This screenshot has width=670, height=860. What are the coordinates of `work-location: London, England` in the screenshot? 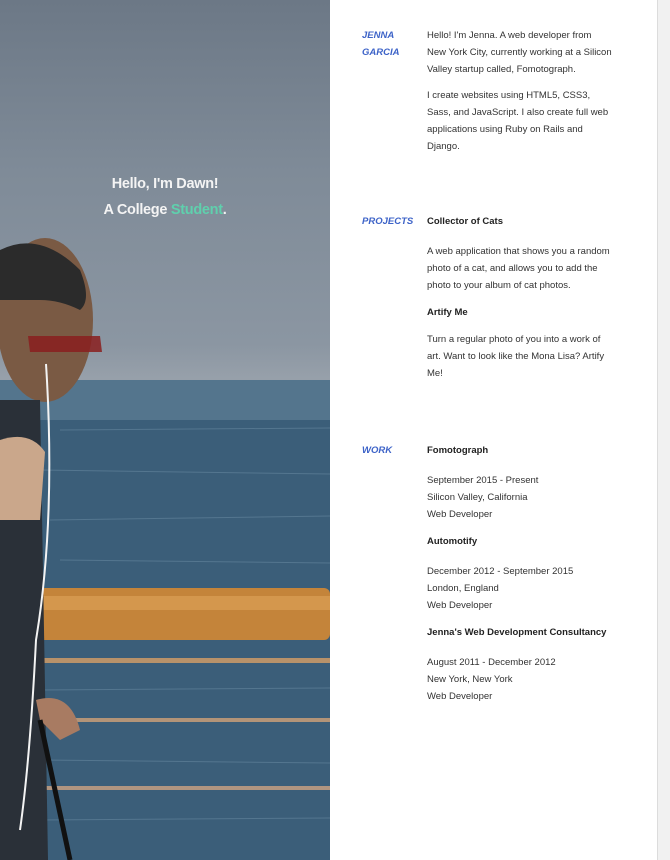 It's located at (463, 588).